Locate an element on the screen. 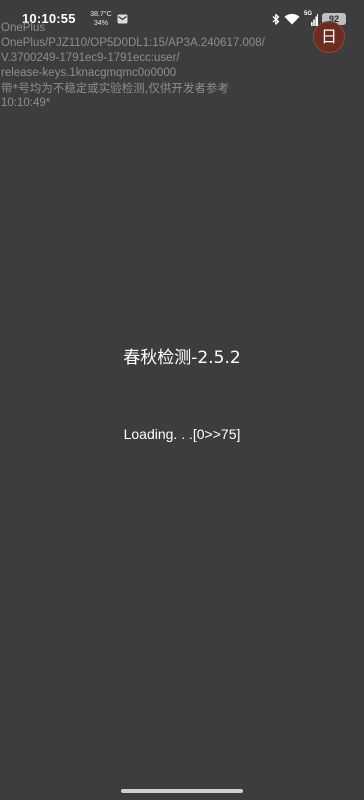 This screenshot has height=800, width=364. gesture-nav-handle is located at coordinates (182, 791).